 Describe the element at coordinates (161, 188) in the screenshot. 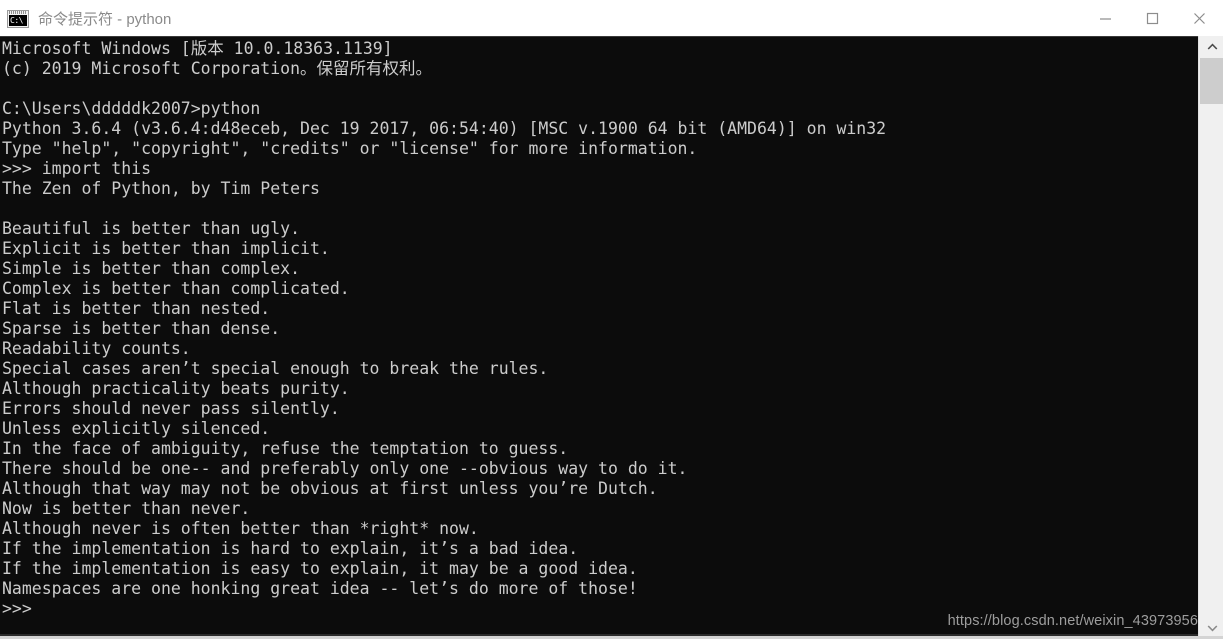

I see `console-line: The Zen of Python, by Tim Peters` at that location.